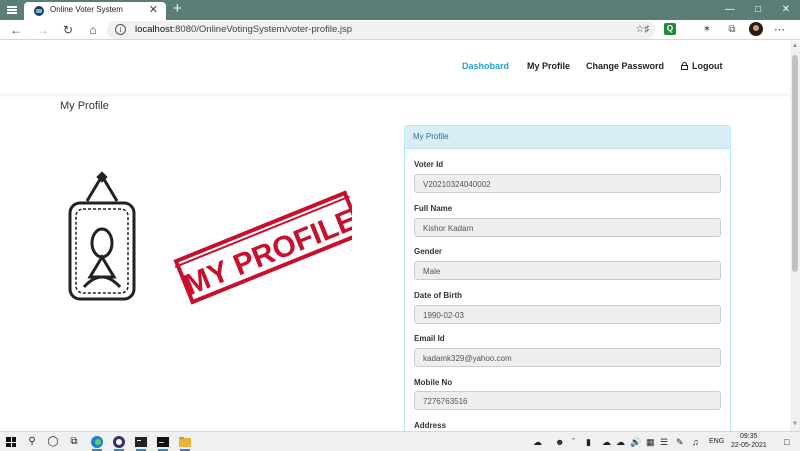 The height and width of the screenshot is (451, 800). I want to click on browser-tab-active: Online Voter System ✕, so click(95, 11).